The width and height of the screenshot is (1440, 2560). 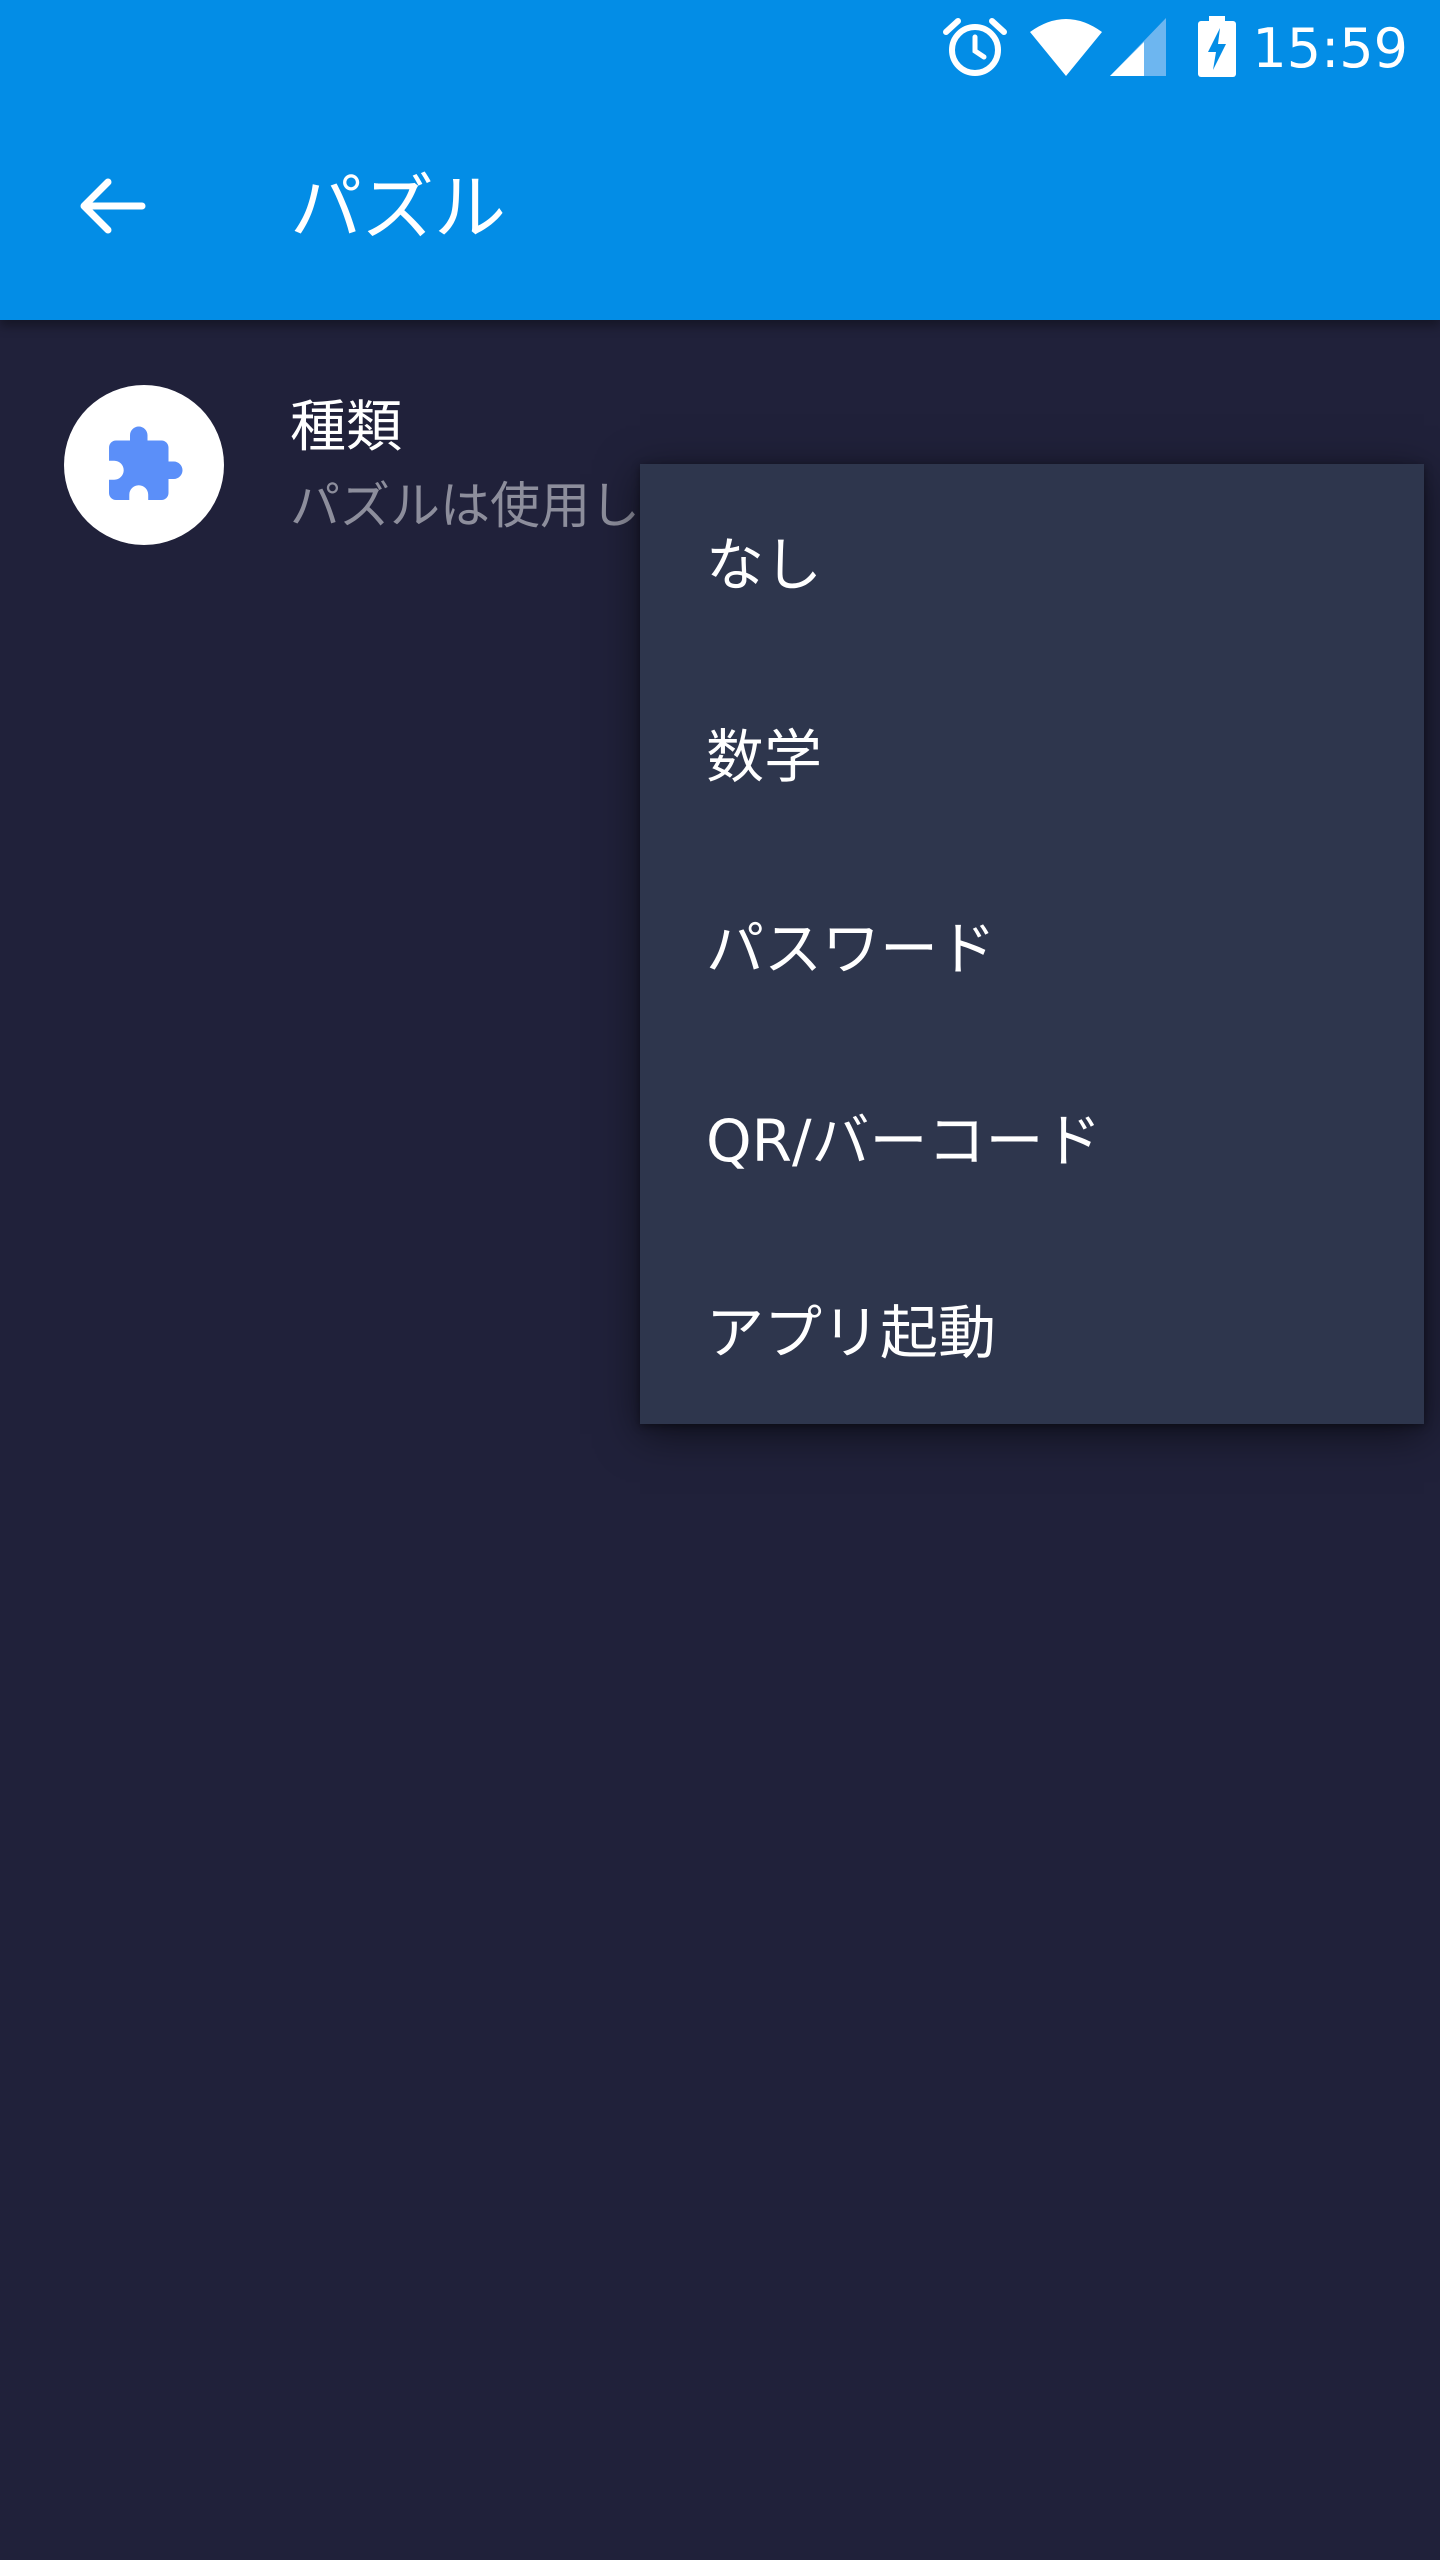 I want to click on arrow-back-icon, so click(x=113, y=206).